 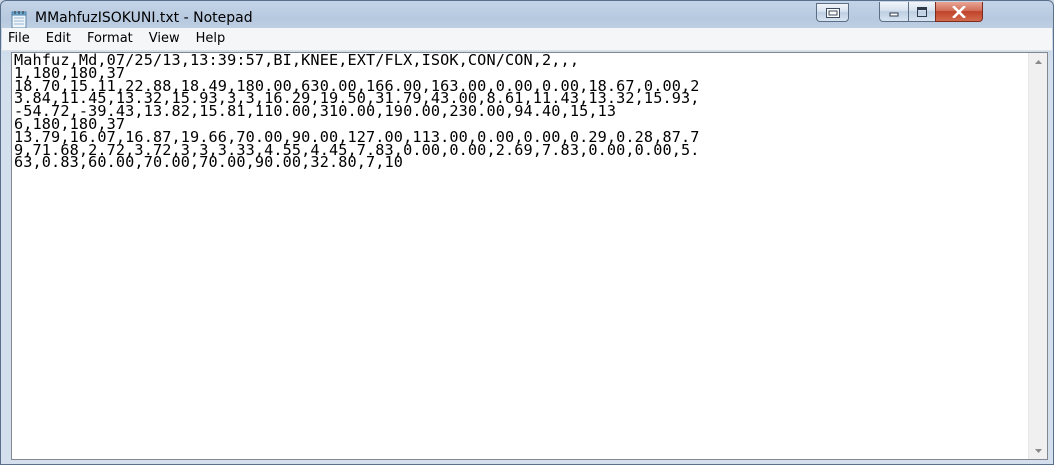 What do you see at coordinates (164, 39) in the screenshot?
I see `menu-view: View` at bounding box center [164, 39].